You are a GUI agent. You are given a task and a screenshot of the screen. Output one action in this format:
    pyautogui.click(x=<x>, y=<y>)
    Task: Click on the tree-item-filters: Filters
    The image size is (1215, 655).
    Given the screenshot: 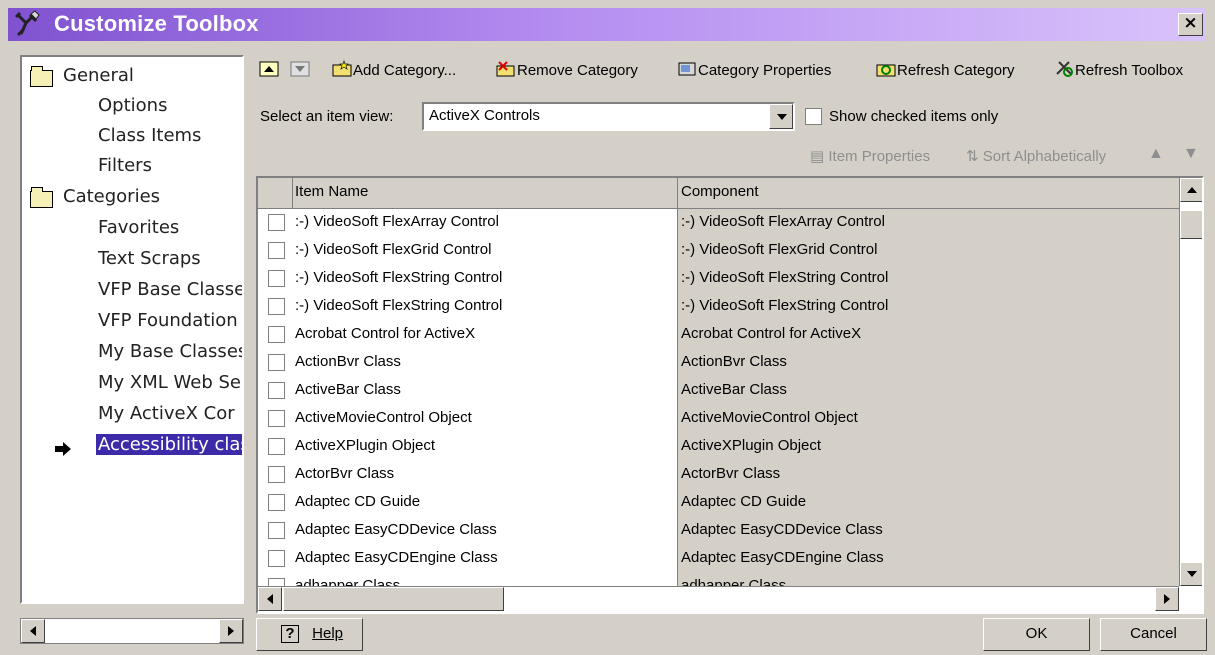 What is the action you would take?
    pyautogui.click(x=125, y=169)
    